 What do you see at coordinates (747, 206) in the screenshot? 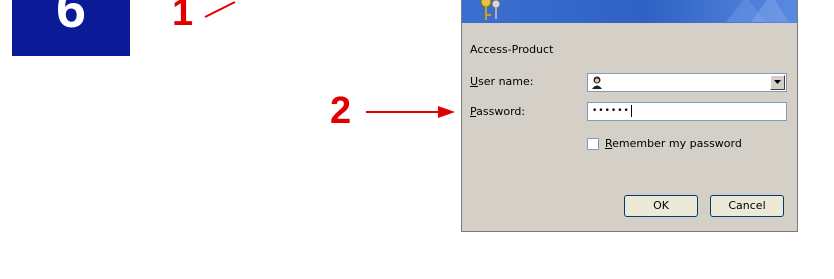
I see `cancel-button: Cancel` at bounding box center [747, 206].